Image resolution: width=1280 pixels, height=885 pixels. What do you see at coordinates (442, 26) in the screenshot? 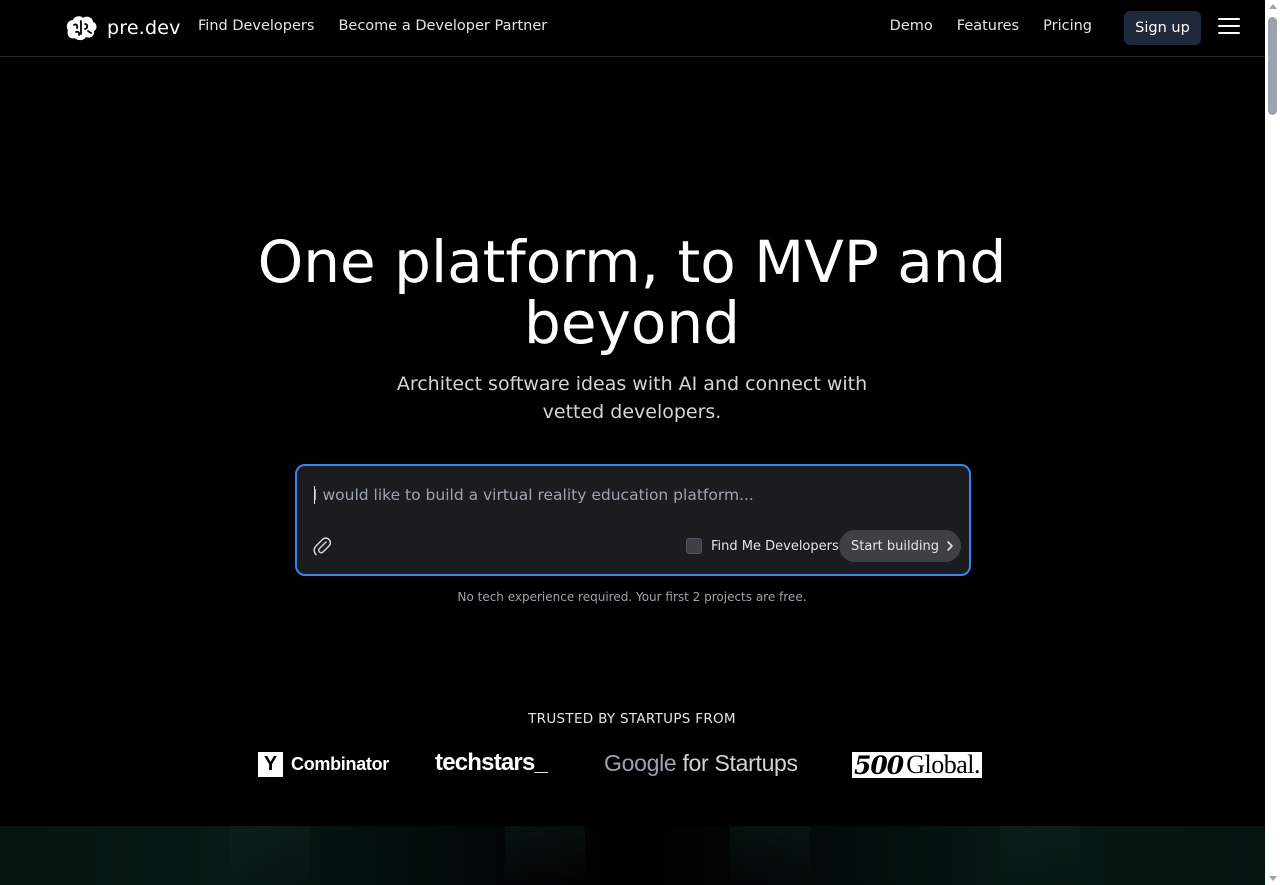
I see `nav-become-partner: Become a Developer Partner` at bounding box center [442, 26].